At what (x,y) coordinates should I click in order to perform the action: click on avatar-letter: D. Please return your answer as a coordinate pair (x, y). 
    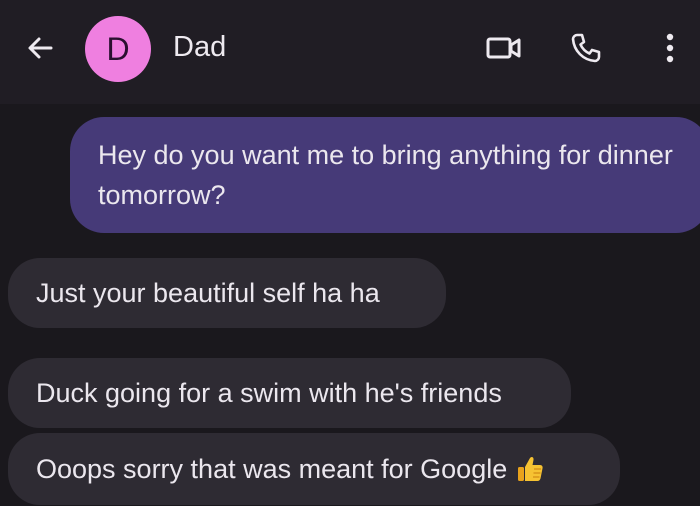
    Looking at the image, I should click on (118, 49).